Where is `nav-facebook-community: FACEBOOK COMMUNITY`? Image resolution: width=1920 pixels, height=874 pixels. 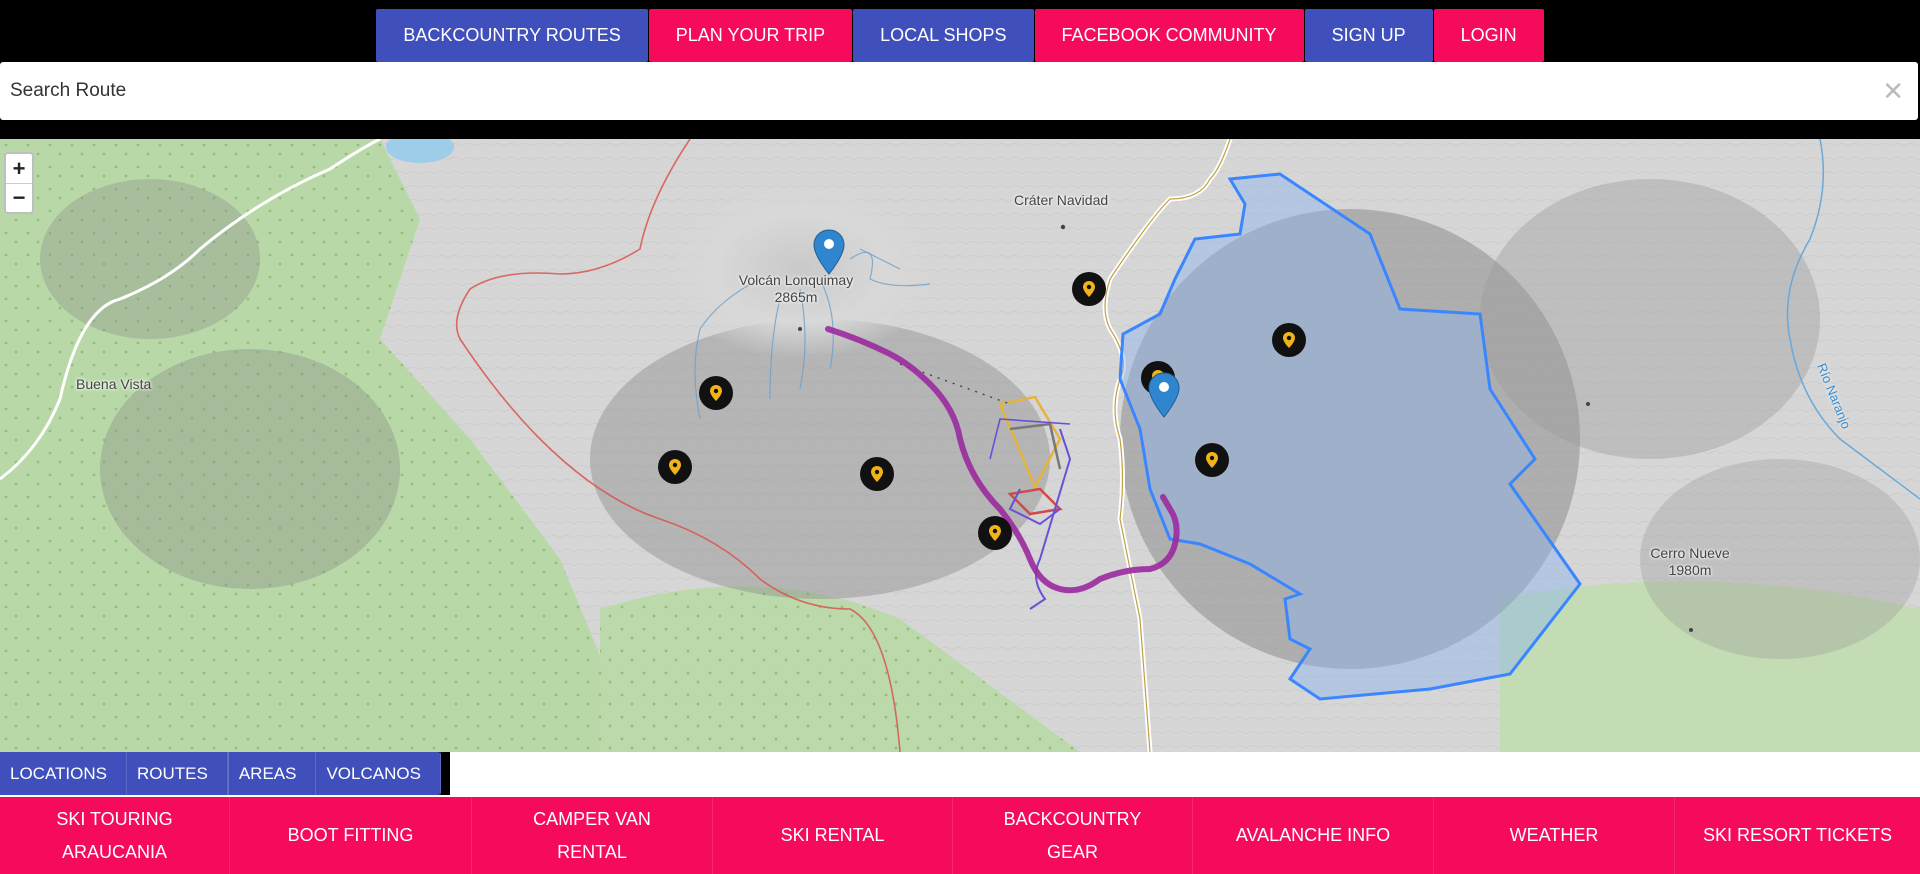
nav-facebook-community: FACEBOOK COMMUNITY is located at coordinates (1169, 35).